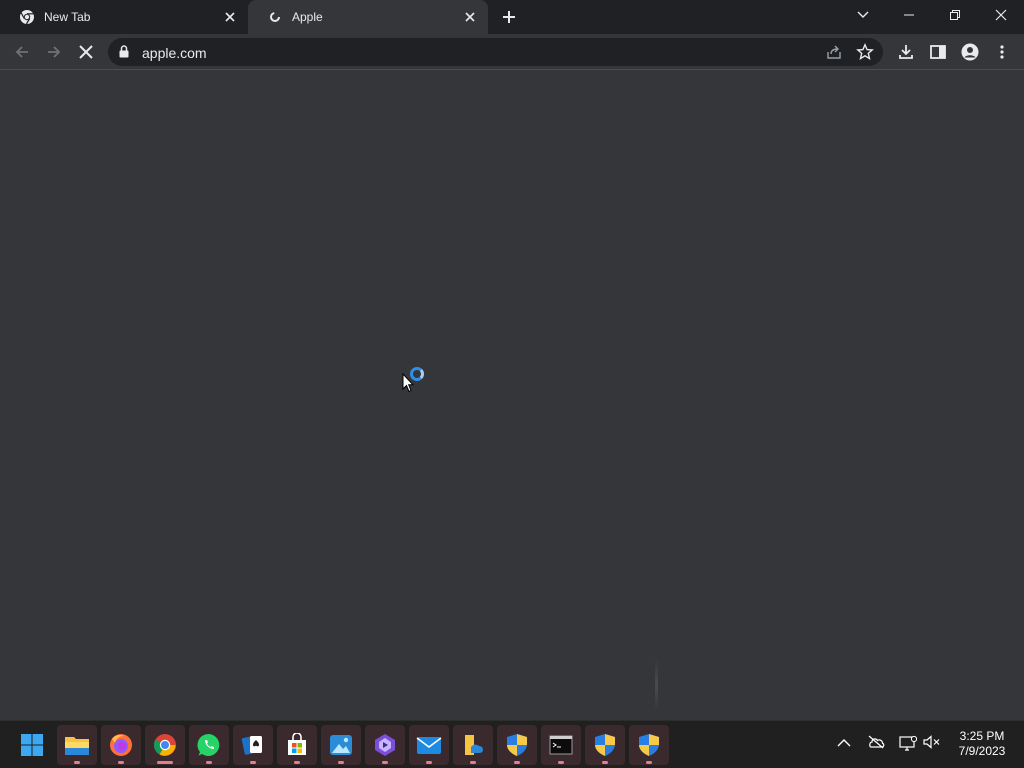 The height and width of the screenshot is (768, 1024). I want to click on solitaire-taskbar-button, so click(253, 745).